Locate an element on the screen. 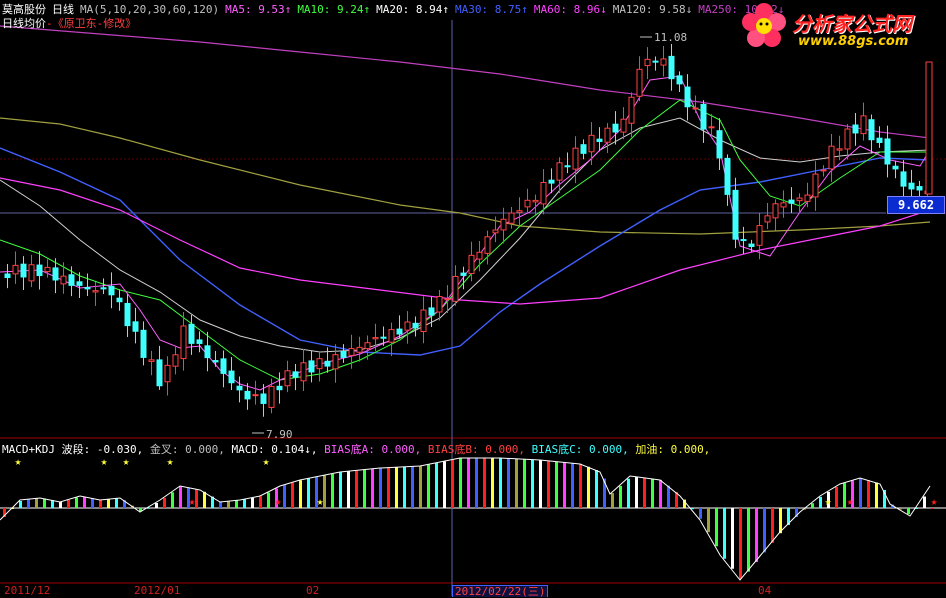 This screenshot has width=946, height=598. indicator-title: MACD+KDJ is located at coordinates (28, 449).